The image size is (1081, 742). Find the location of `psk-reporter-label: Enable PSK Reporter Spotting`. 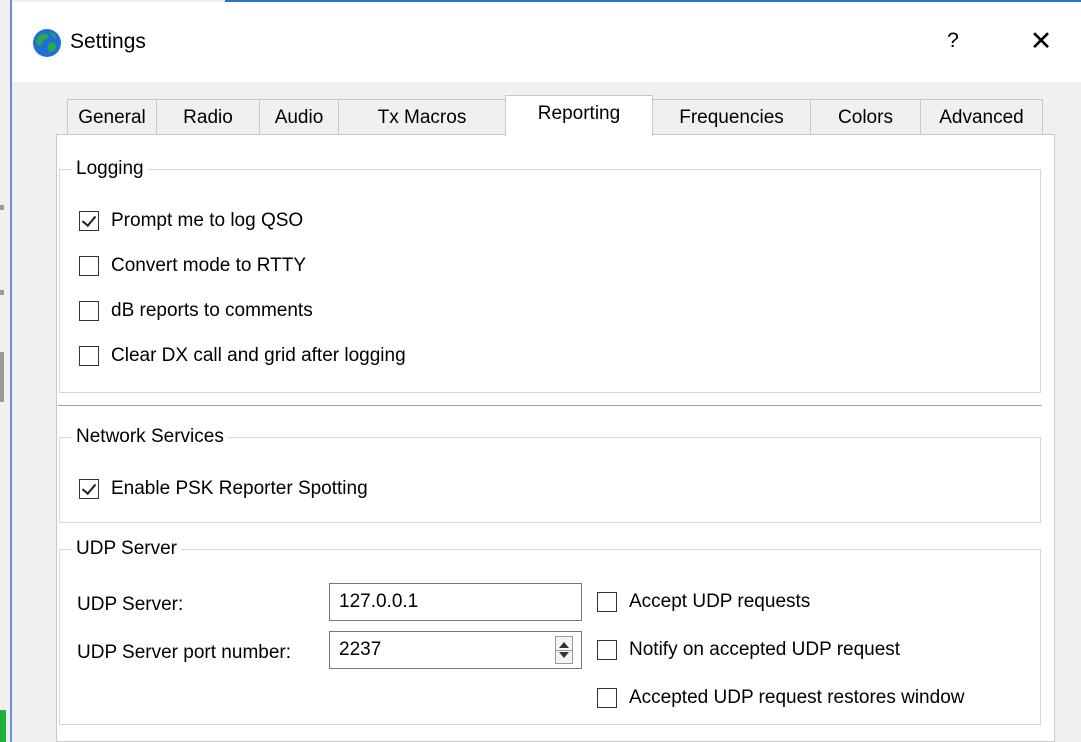

psk-reporter-label: Enable PSK Reporter Spotting is located at coordinates (239, 488).